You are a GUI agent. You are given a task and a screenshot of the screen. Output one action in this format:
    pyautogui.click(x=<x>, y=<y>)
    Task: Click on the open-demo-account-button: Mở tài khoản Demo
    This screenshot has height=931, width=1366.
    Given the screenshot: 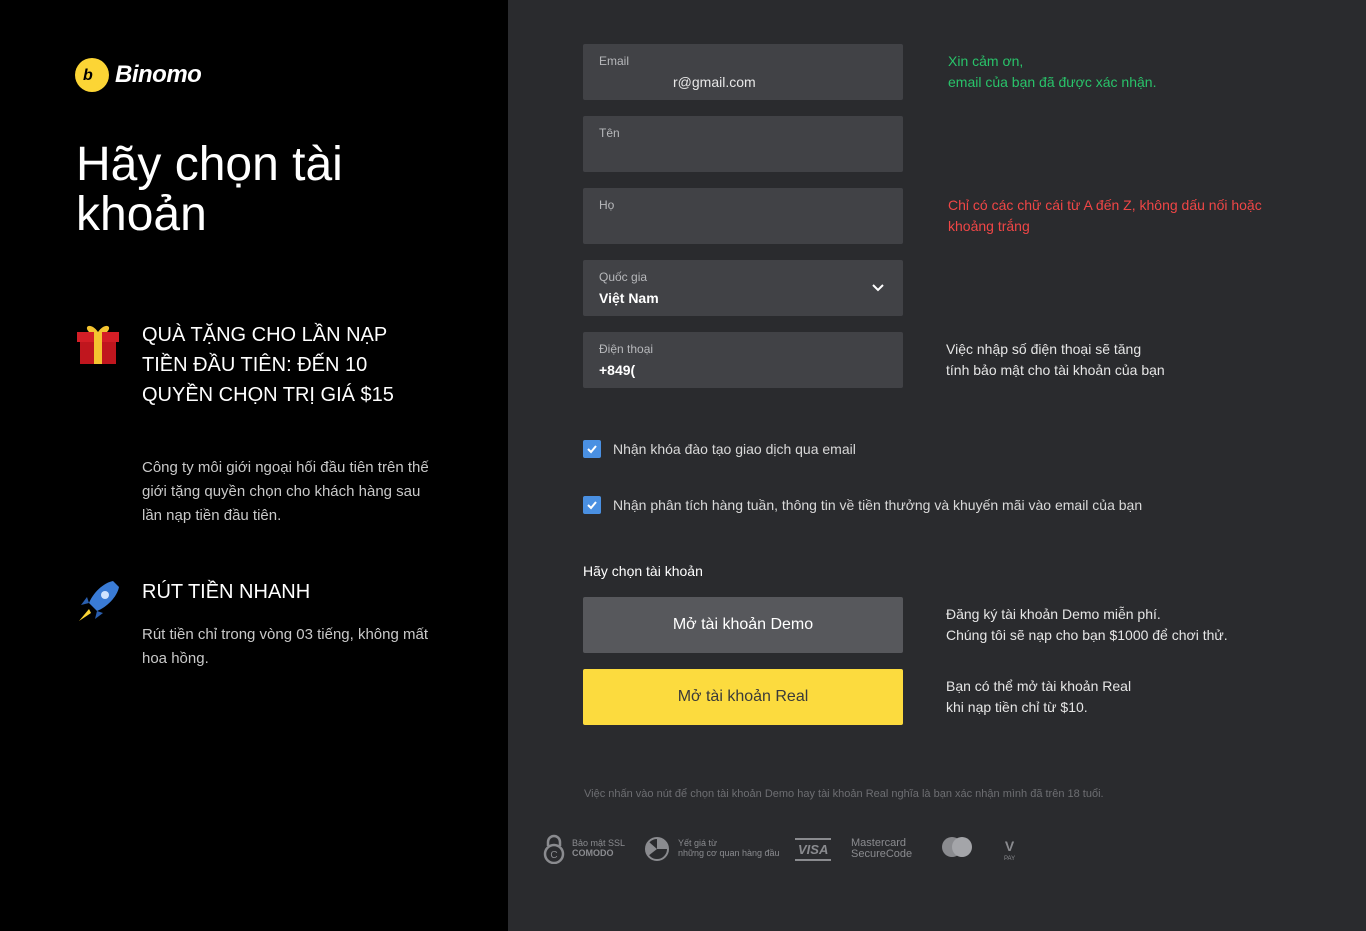 What is the action you would take?
    pyautogui.click(x=743, y=625)
    